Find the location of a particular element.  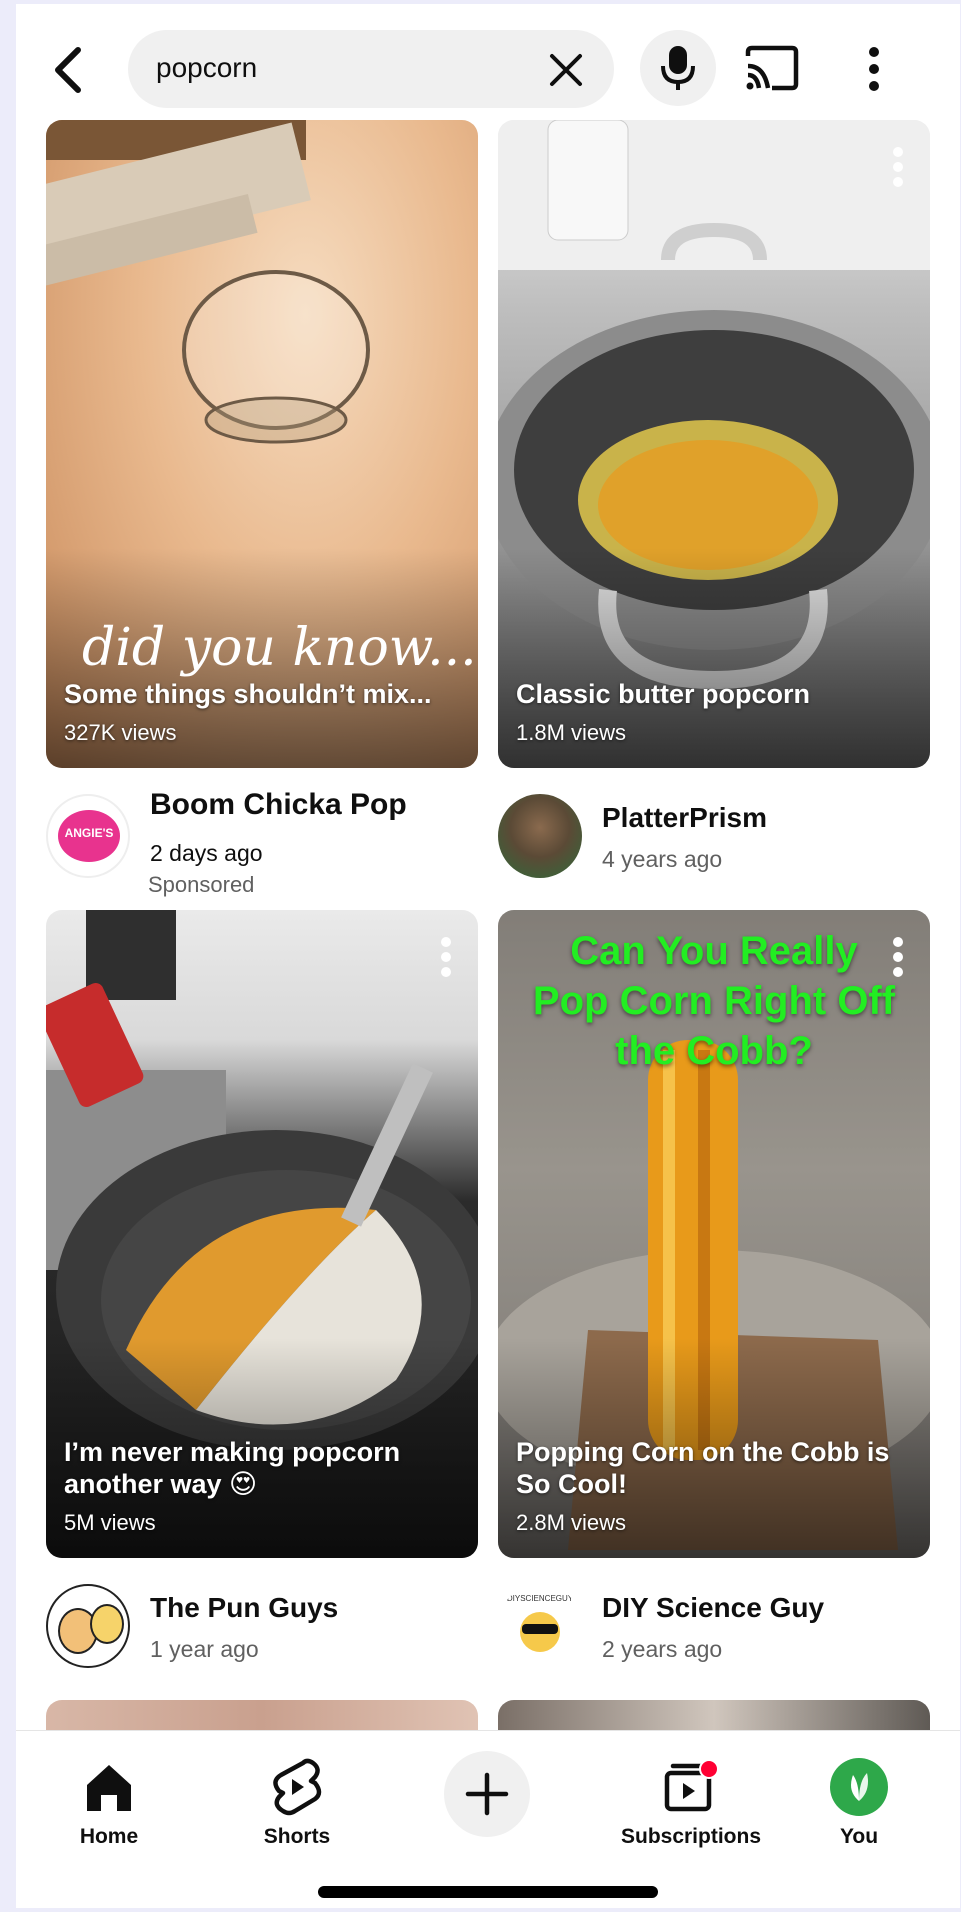

nav-you: You is located at coordinates (859, 1802).